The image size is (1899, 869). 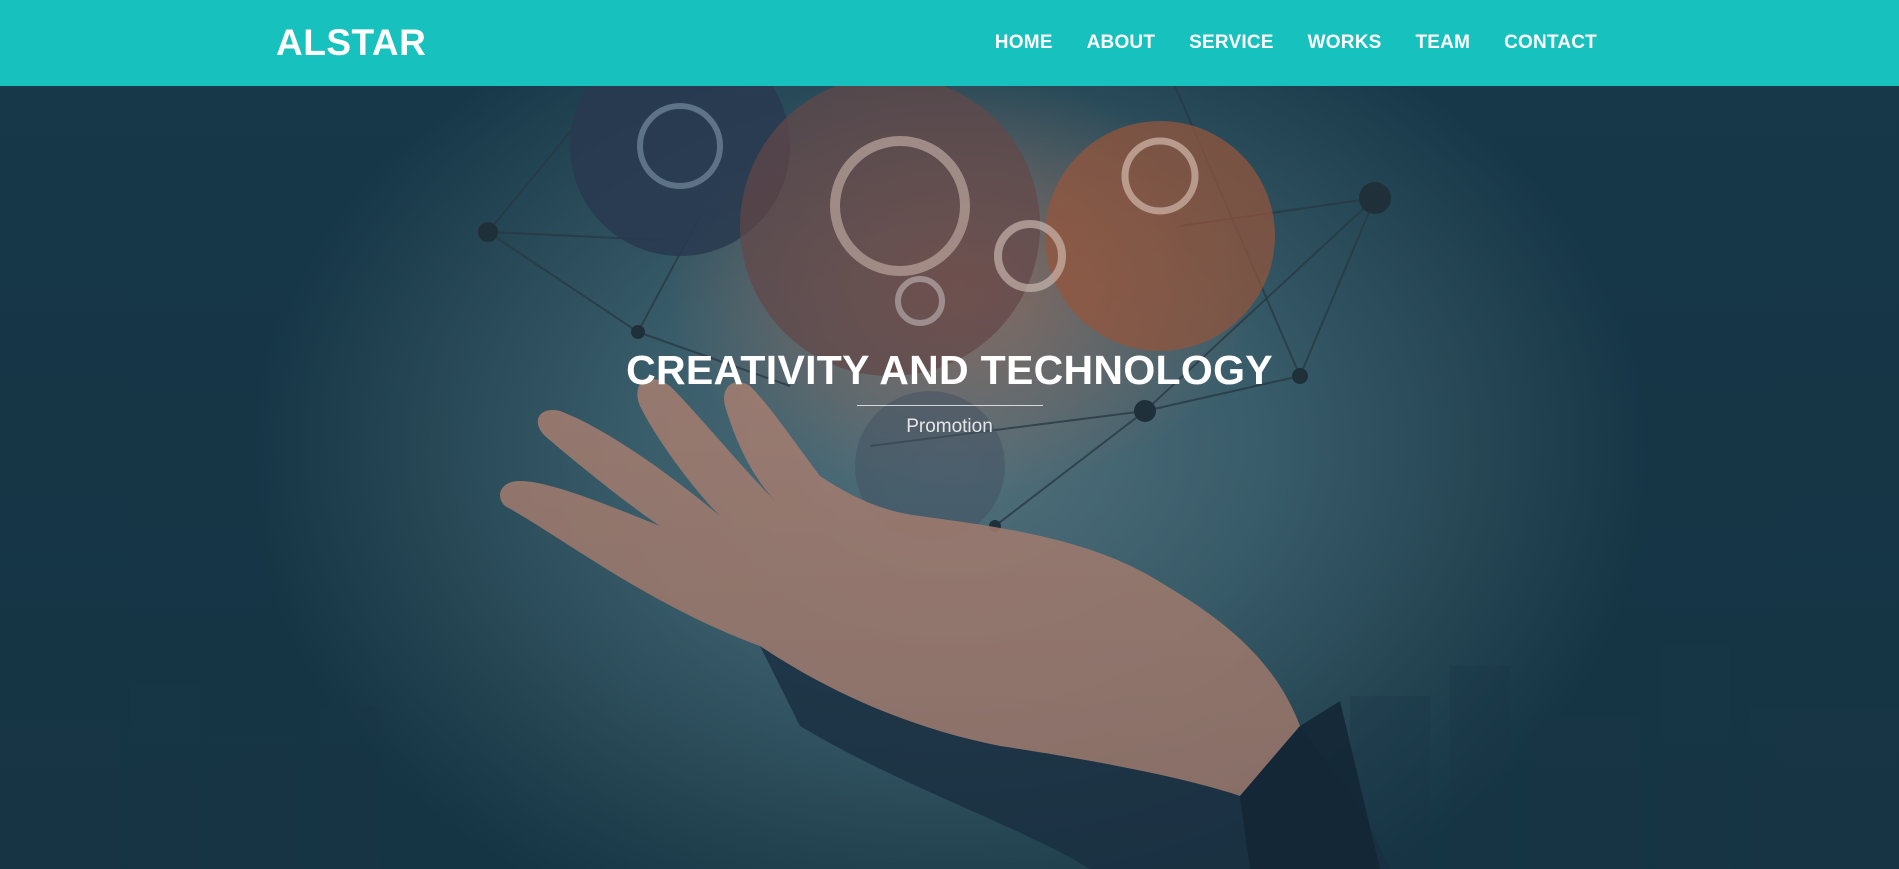 I want to click on nav-home-link: HOME, so click(x=1024, y=42).